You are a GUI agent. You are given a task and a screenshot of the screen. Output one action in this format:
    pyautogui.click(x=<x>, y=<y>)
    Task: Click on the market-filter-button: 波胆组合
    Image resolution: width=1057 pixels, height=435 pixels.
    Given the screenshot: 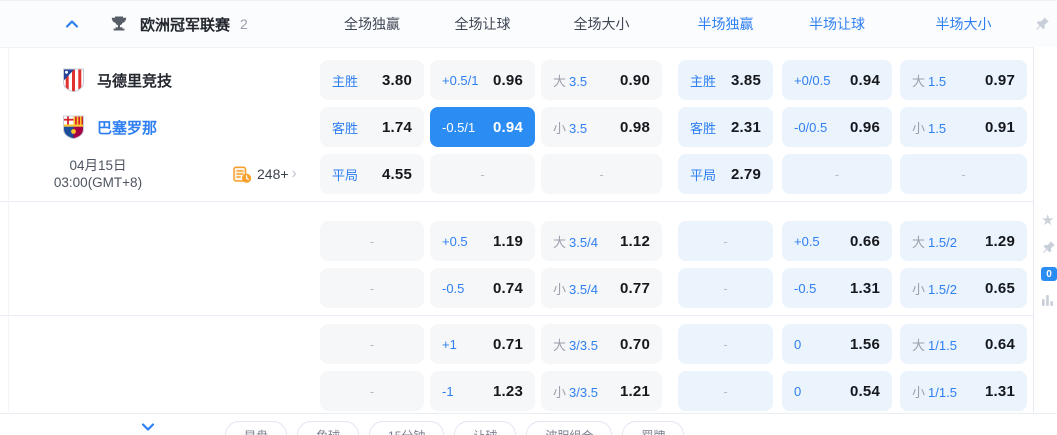 What is the action you would take?
    pyautogui.click(x=569, y=428)
    